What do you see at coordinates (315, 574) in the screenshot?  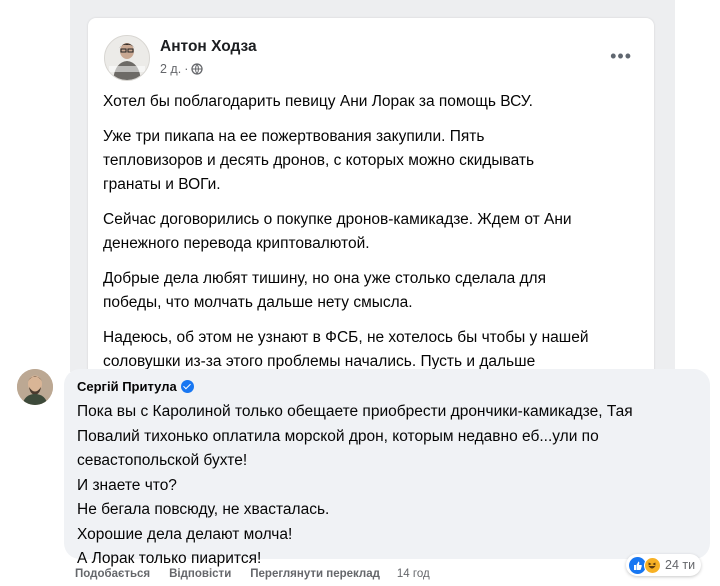 I see `see-translation-action: Переглянути переклад` at bounding box center [315, 574].